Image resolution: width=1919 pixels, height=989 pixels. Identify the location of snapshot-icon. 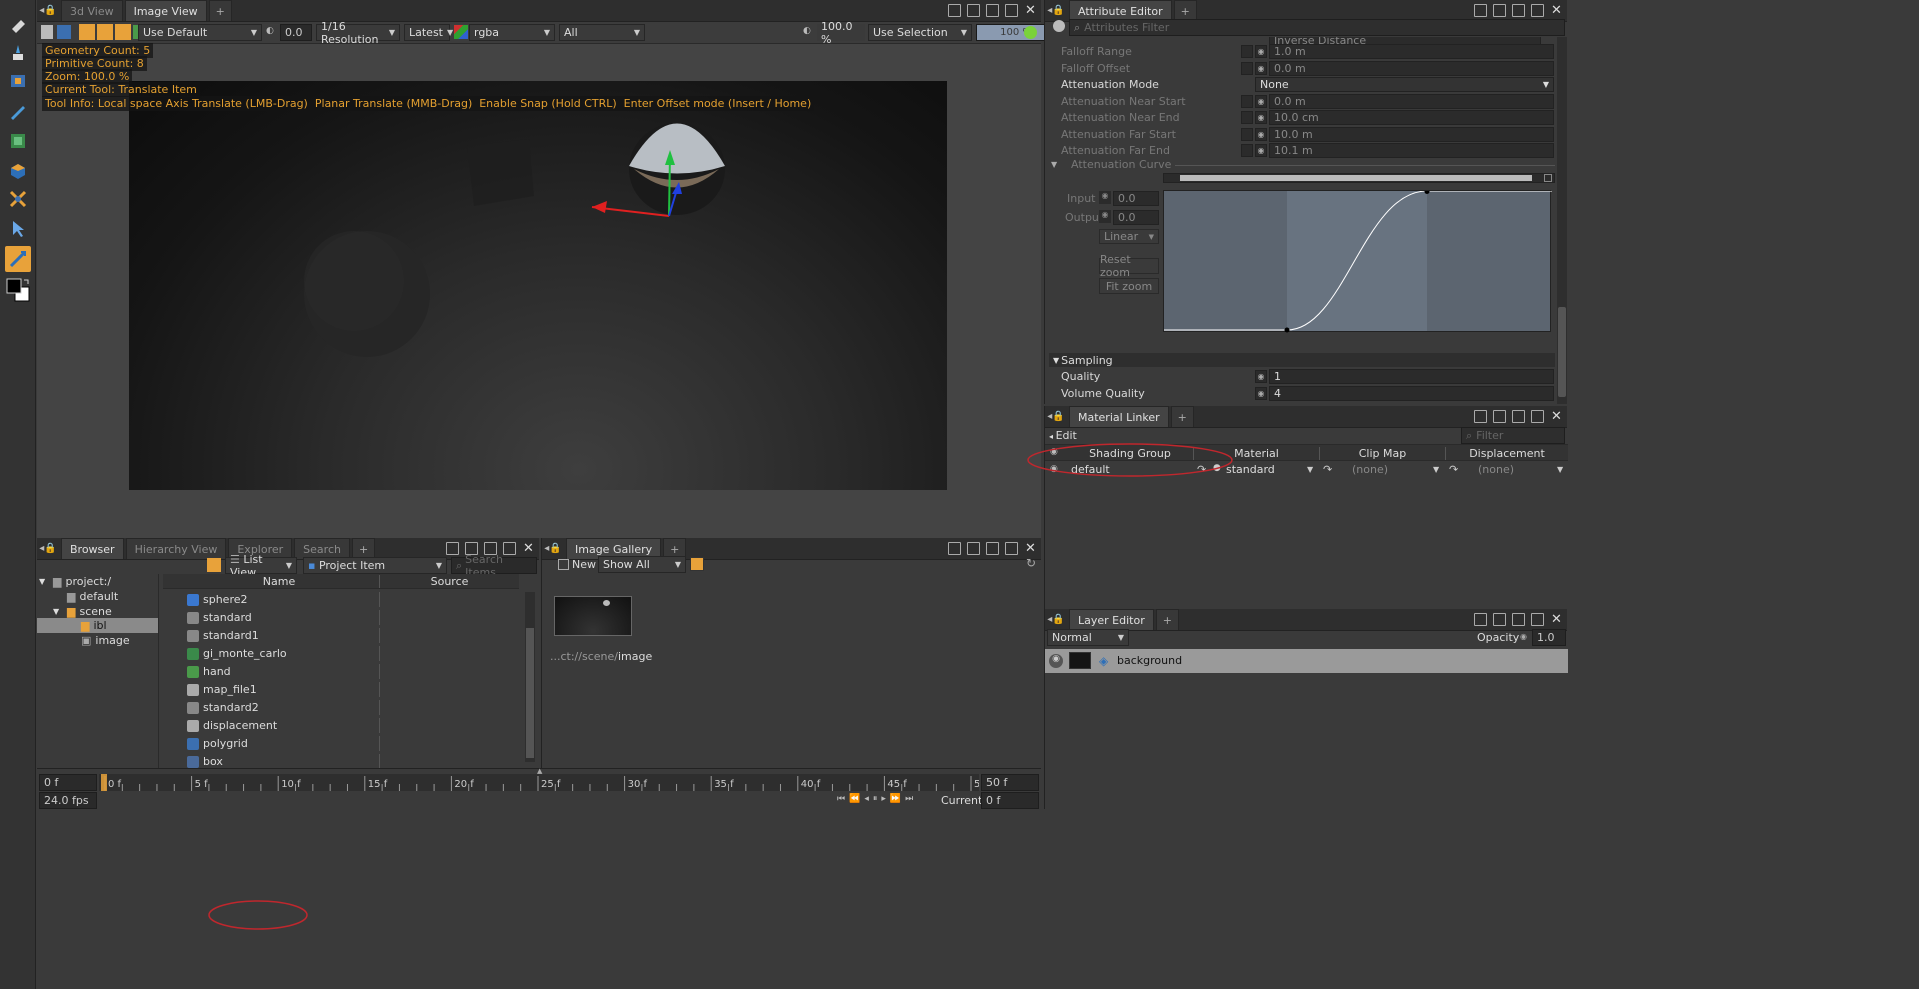
(64, 32).